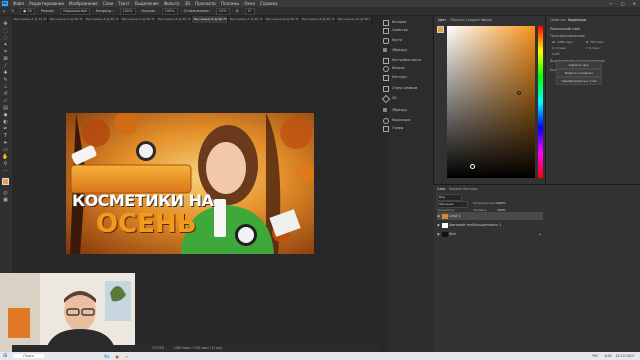  I want to click on panel-character-styles: Стили символа, so click(404, 88).